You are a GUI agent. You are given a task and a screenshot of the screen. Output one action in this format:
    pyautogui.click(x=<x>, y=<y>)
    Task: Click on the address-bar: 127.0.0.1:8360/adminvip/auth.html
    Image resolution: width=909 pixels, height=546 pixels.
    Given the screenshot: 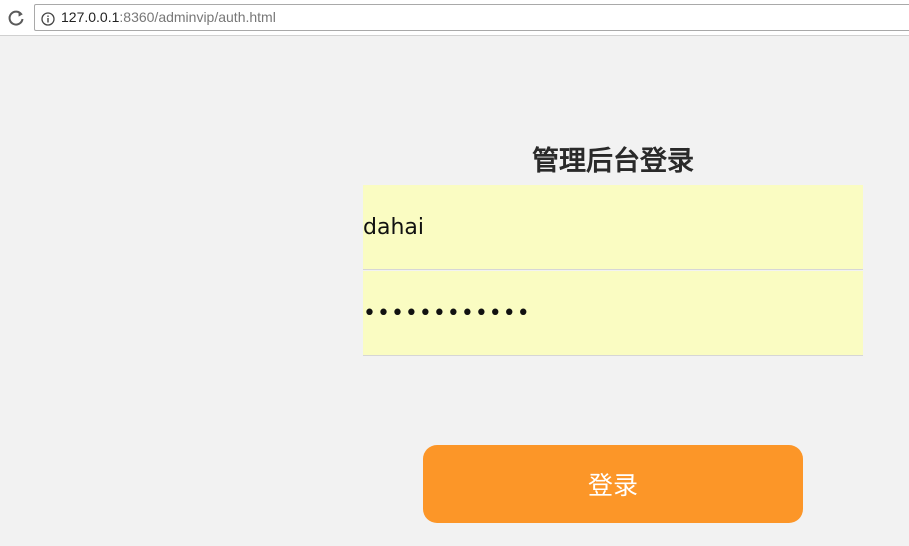 What is the action you would take?
    pyautogui.click(x=471, y=17)
    